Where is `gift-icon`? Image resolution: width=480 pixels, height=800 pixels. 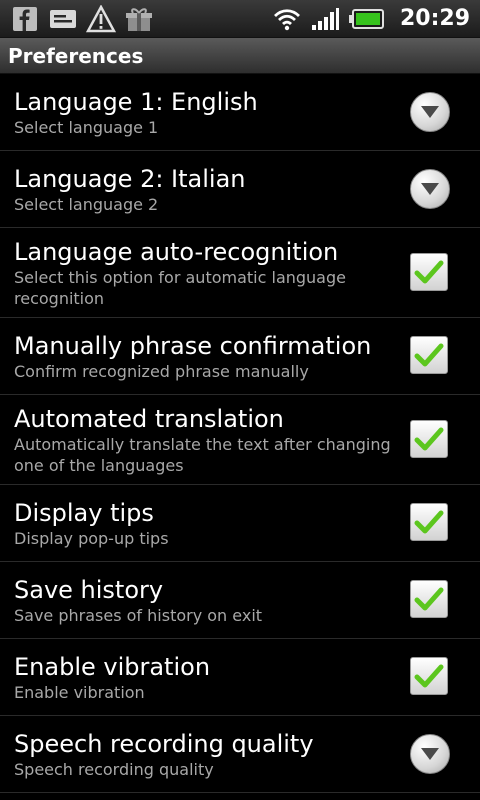 gift-icon is located at coordinates (139, 19).